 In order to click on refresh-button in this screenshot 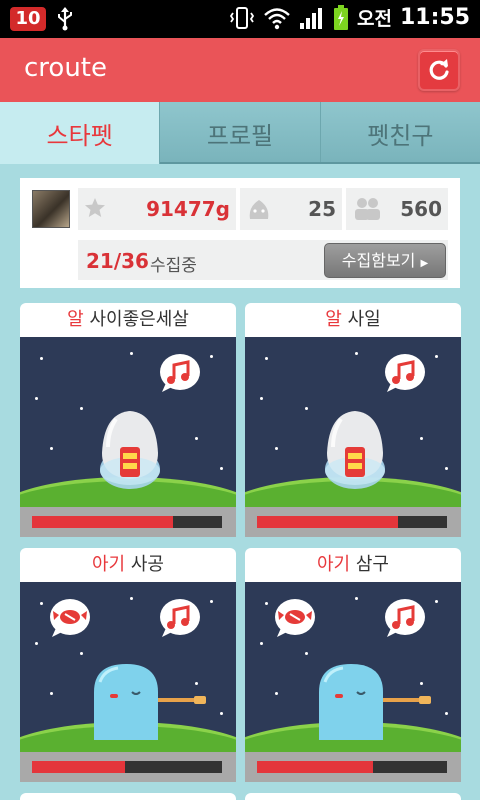, I will do `click(439, 70)`.